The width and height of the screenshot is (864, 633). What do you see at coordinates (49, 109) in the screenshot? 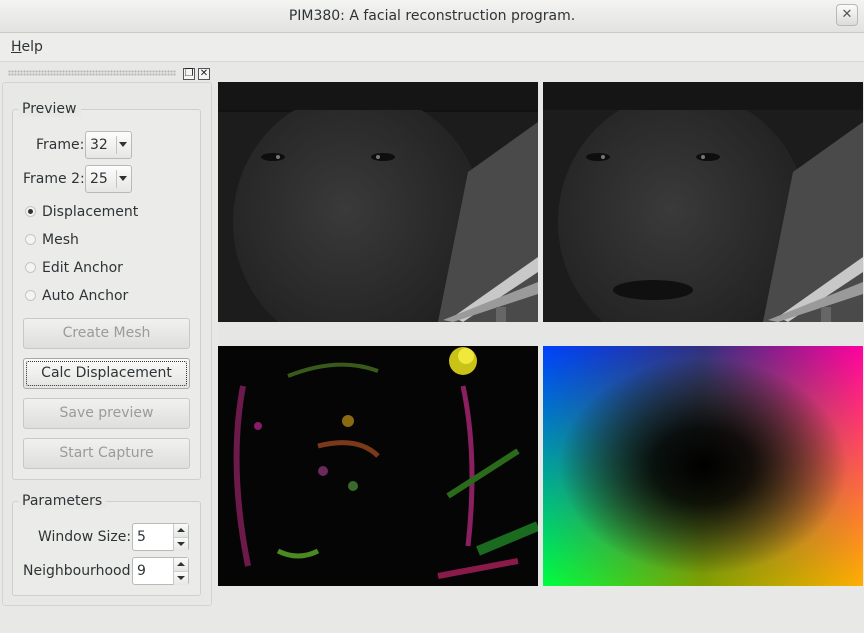
I see `preview-group-title: Preview` at bounding box center [49, 109].